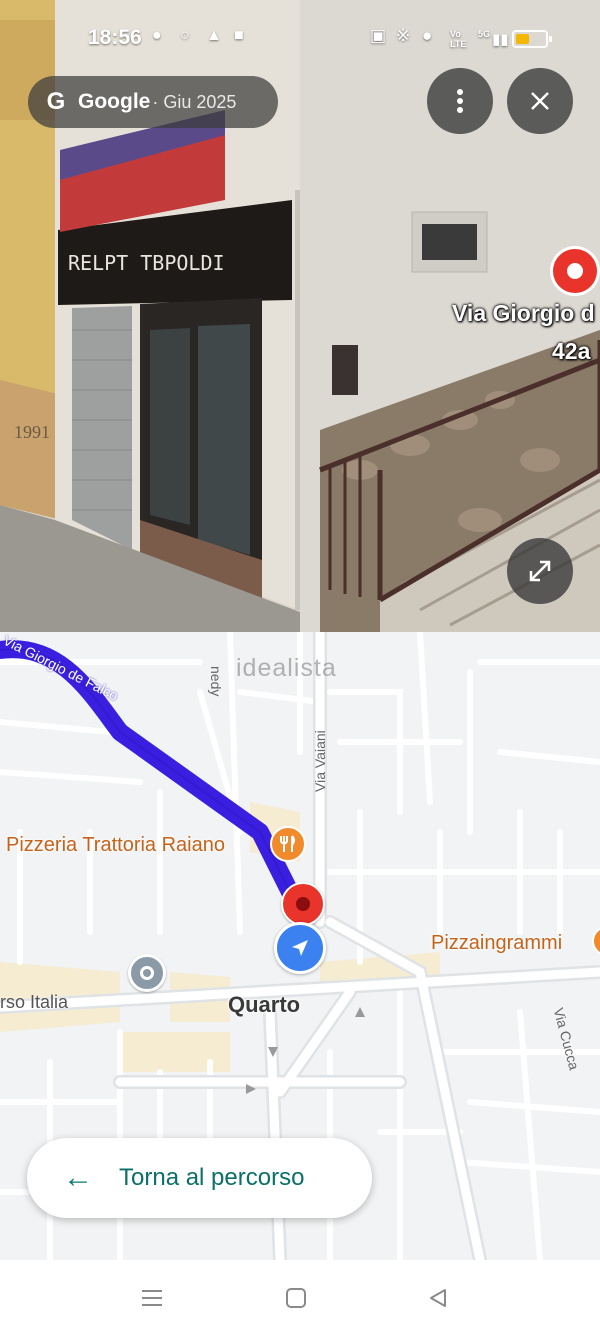 The image size is (600, 1333). What do you see at coordinates (523, 313) in the screenshot?
I see `address-line-1: Via Giorgio d` at bounding box center [523, 313].